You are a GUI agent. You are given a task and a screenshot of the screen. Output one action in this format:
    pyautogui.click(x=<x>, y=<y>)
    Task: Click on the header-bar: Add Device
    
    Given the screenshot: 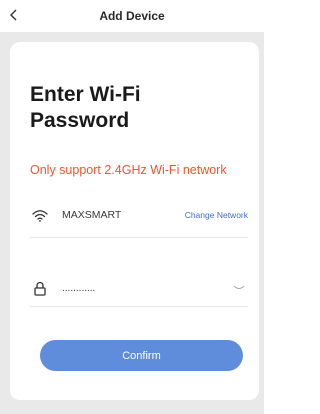 What is the action you would take?
    pyautogui.click(x=132, y=16)
    